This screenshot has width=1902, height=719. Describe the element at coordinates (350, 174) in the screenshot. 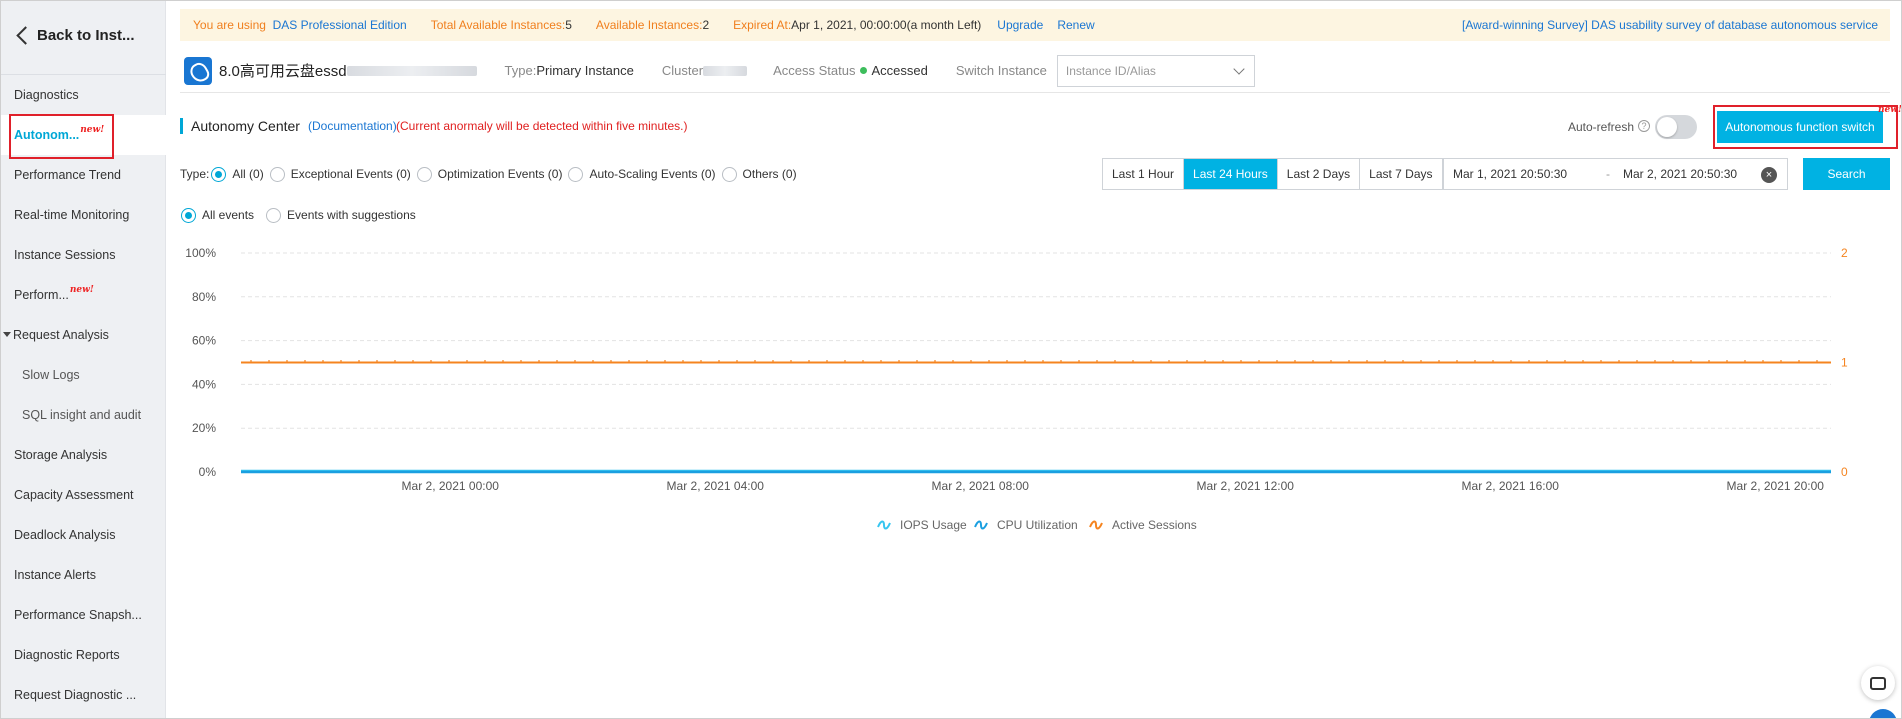

I see `radio-label: Exceptional Events (0)` at that location.